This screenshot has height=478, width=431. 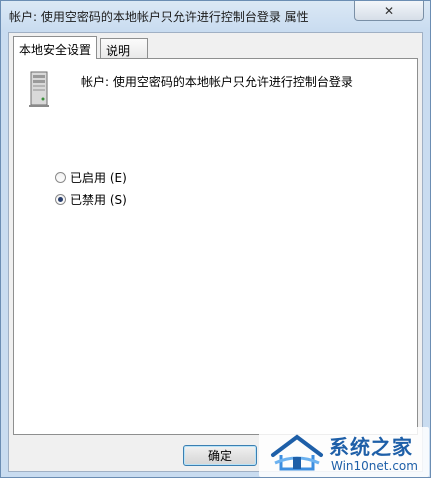 What do you see at coordinates (60, 199) in the screenshot?
I see `disabled-radio` at bounding box center [60, 199].